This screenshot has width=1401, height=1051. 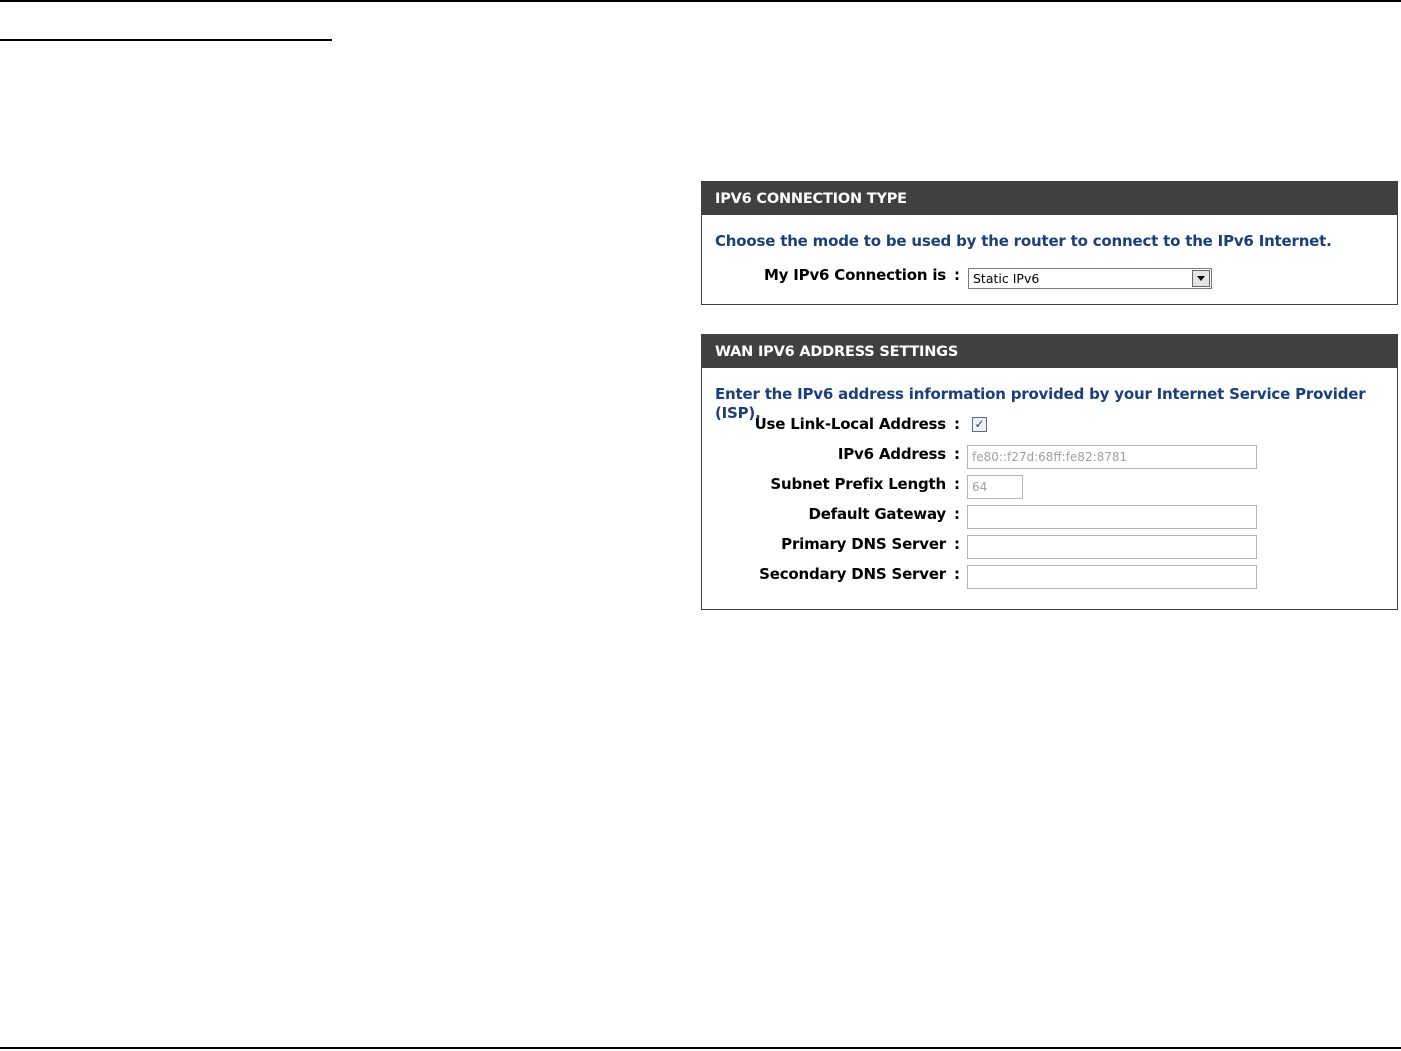 I want to click on secondary-dns-row: Secondary DNS Server :, so click(x=1049, y=582).